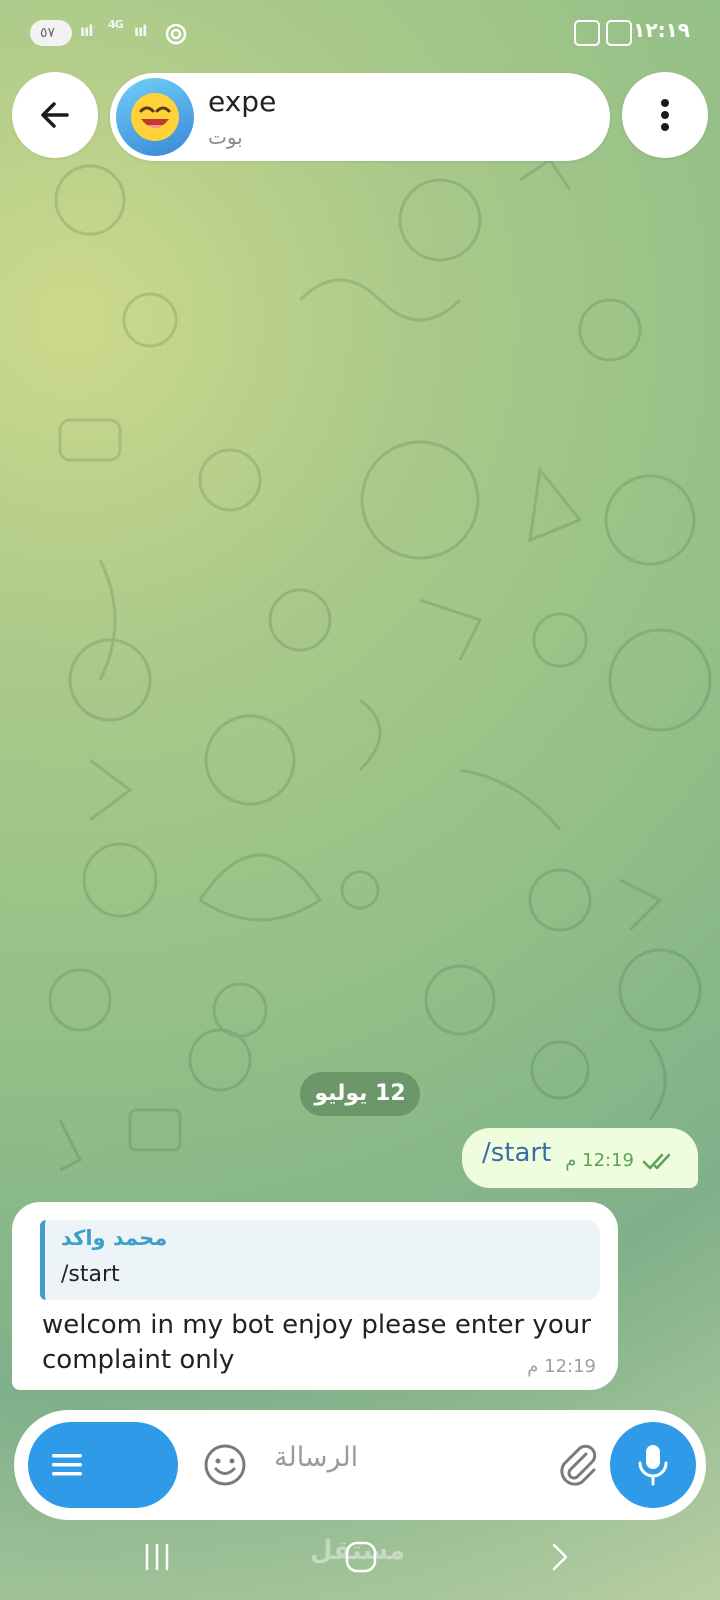 The width and height of the screenshot is (720, 1600). I want to click on reply-author: محمد واكد, so click(114, 1238).